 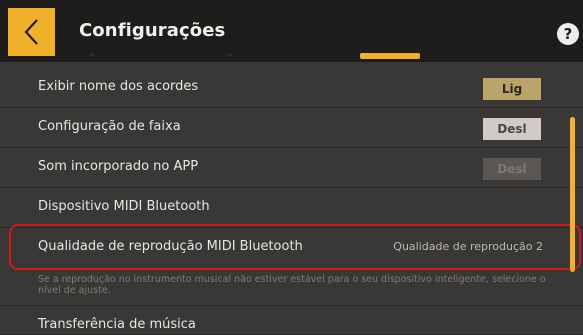 What do you see at coordinates (512, 129) in the screenshot?
I see `track-config-toggle: Desl` at bounding box center [512, 129].